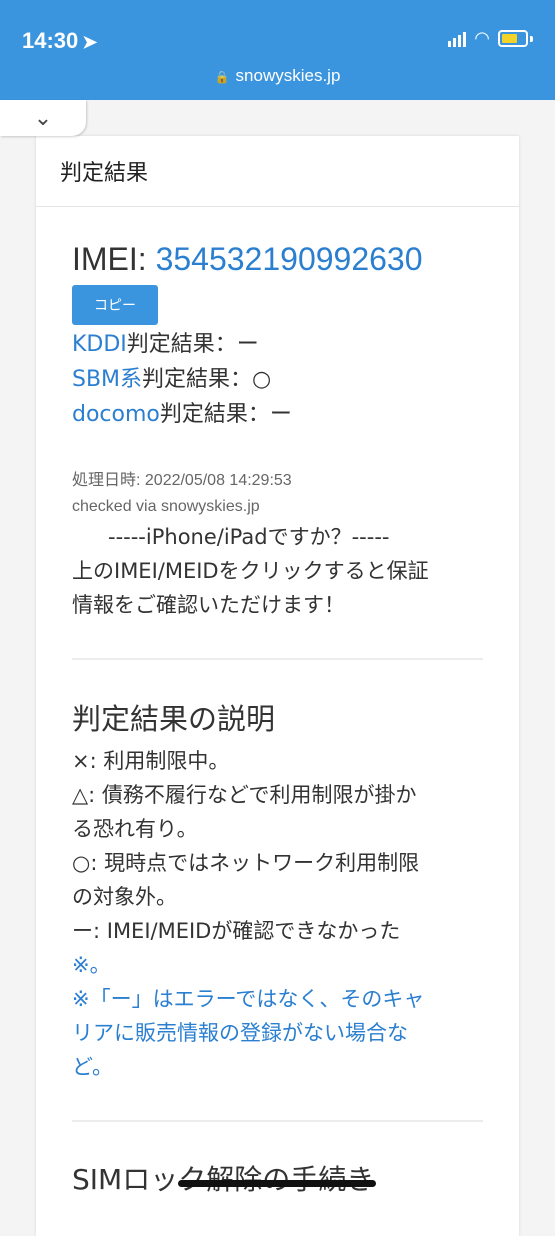  Describe the element at coordinates (174, 719) in the screenshot. I see `legend-title: 判定結果の説明` at that location.